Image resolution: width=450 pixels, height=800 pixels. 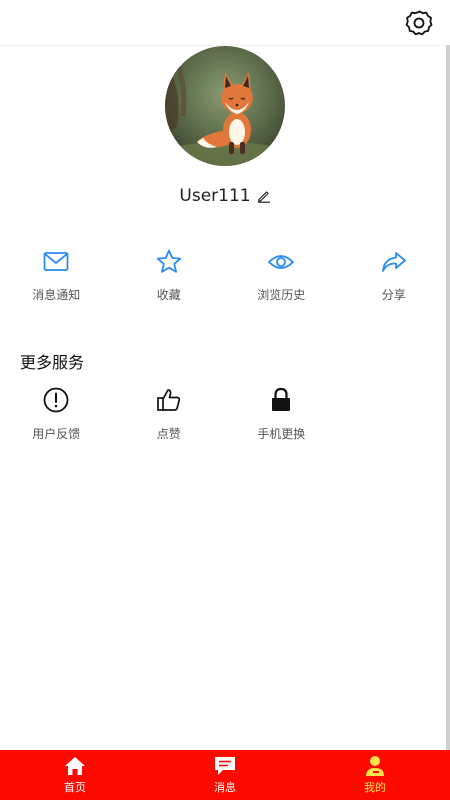 I want to click on service-label: 点赞, so click(x=168, y=434).